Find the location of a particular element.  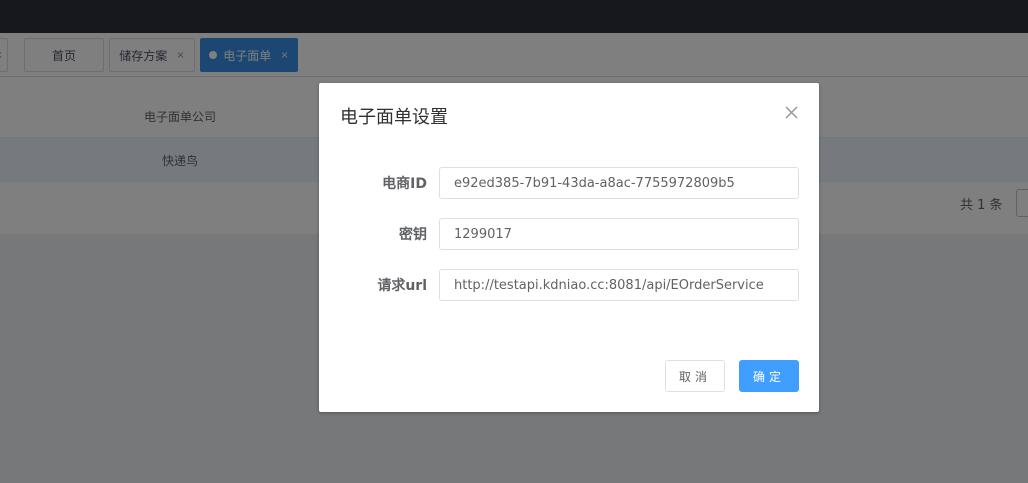

secret-key-input is located at coordinates (619, 234).